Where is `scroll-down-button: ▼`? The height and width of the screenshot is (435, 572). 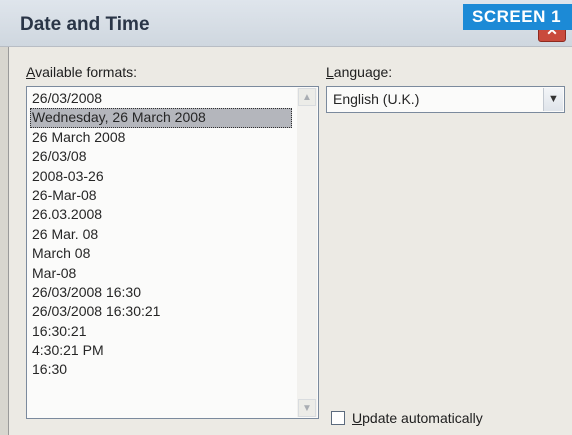 scroll-down-button: ▼ is located at coordinates (307, 408).